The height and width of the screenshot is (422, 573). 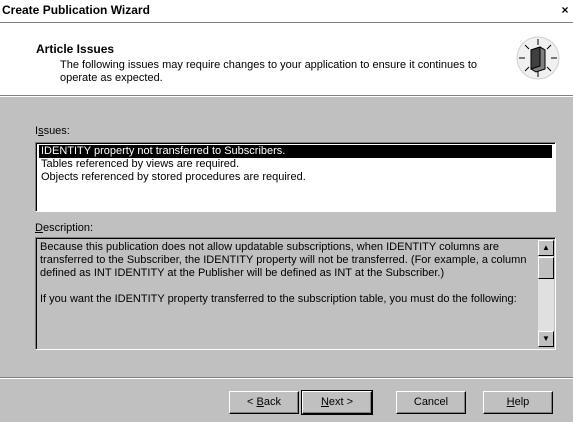 I want to click on cancel-button: Cancel, so click(x=431, y=402).